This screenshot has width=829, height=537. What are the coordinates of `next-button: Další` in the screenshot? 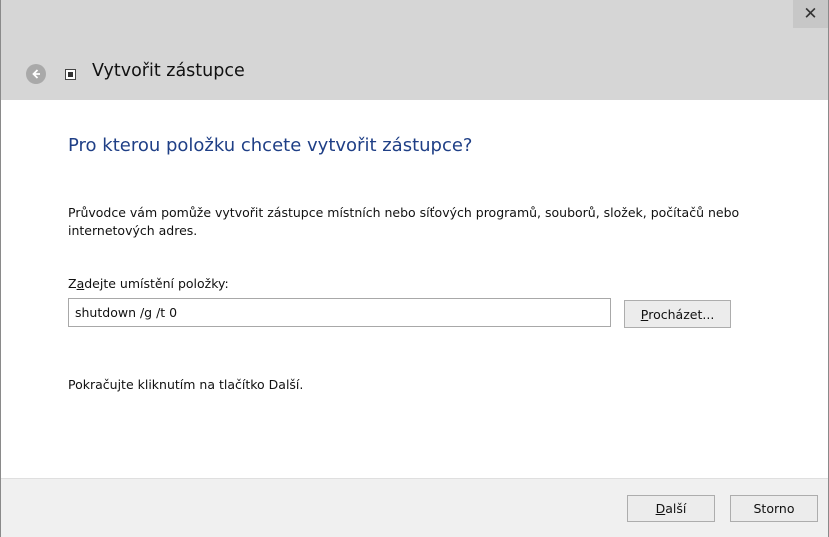 It's located at (671, 508).